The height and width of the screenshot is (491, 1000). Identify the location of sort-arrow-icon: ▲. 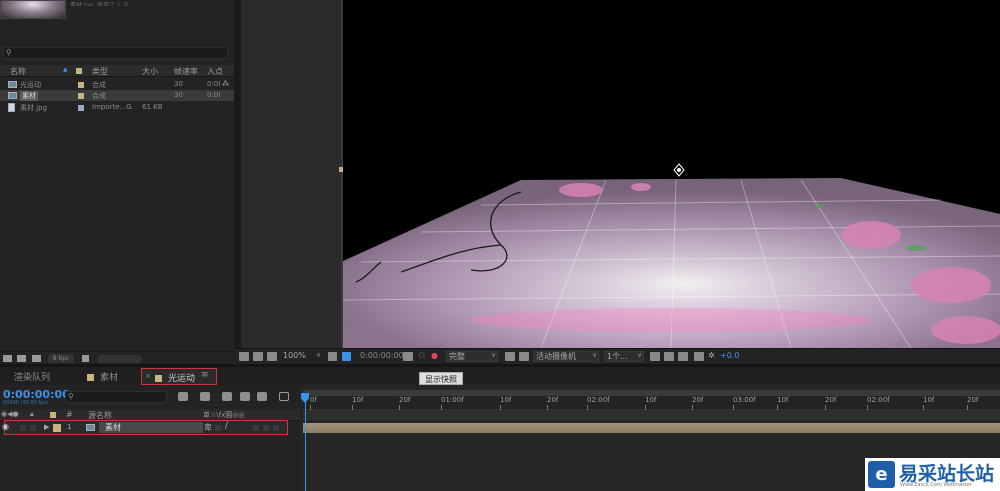
(65, 69).